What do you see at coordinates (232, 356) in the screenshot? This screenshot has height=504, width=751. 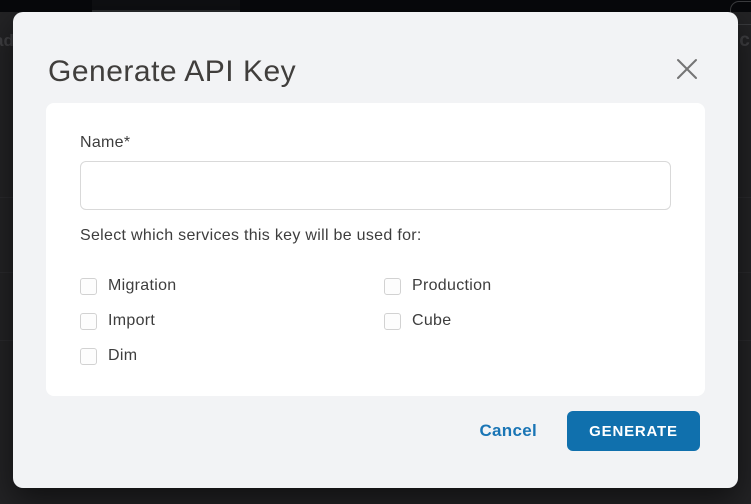 I see `service-checkbox-dim: Dim` at bounding box center [232, 356].